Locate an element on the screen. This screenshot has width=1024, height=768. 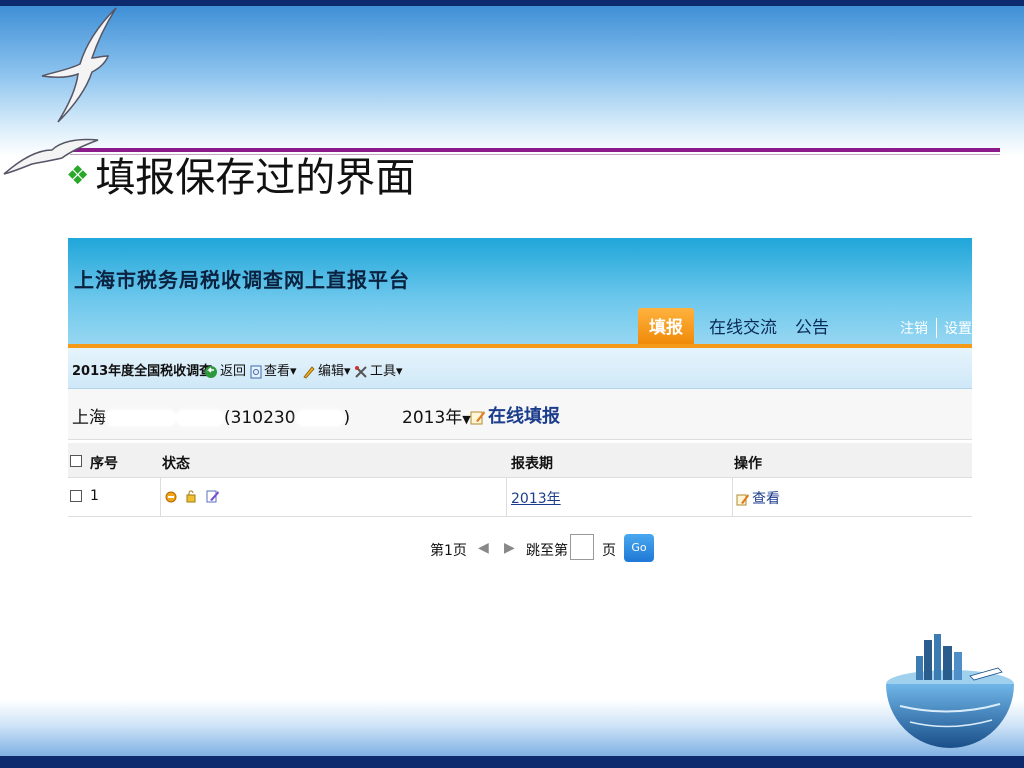
city-globe-icon is located at coordinates (950, 691).